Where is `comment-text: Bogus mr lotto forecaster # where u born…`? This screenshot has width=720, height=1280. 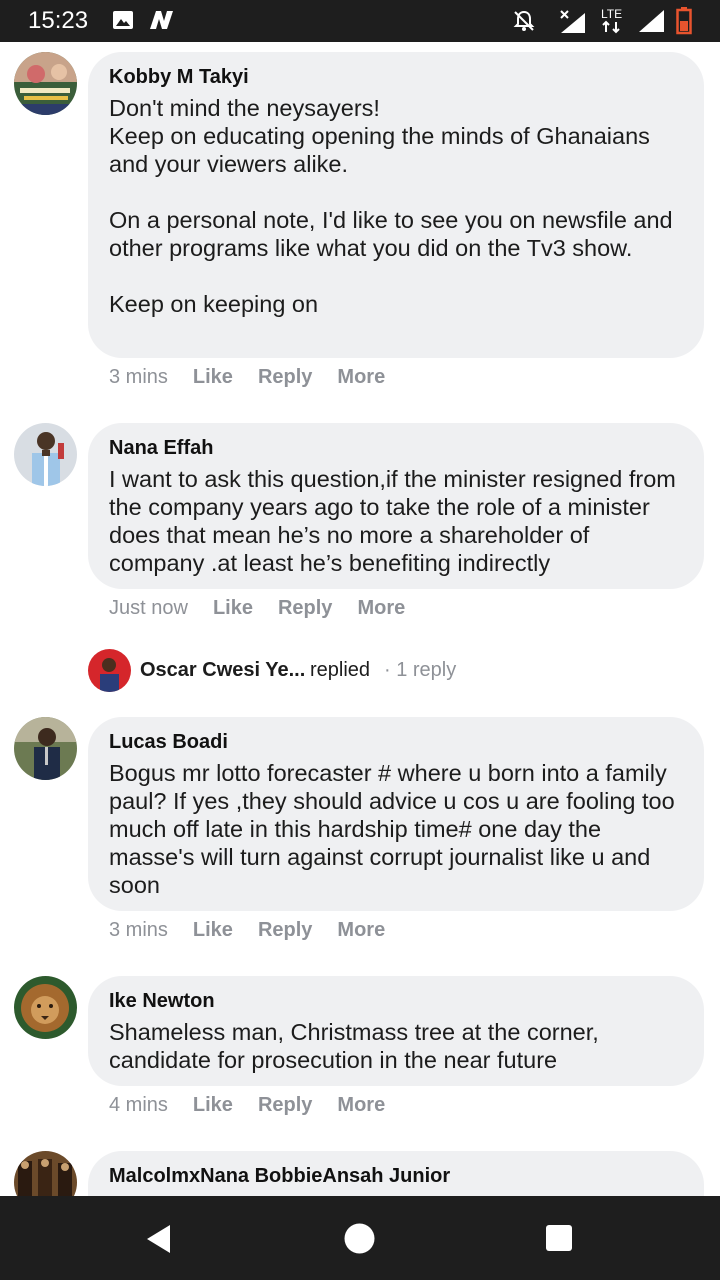 comment-text: Bogus mr lotto forecaster # where u born… is located at coordinates (395, 829).